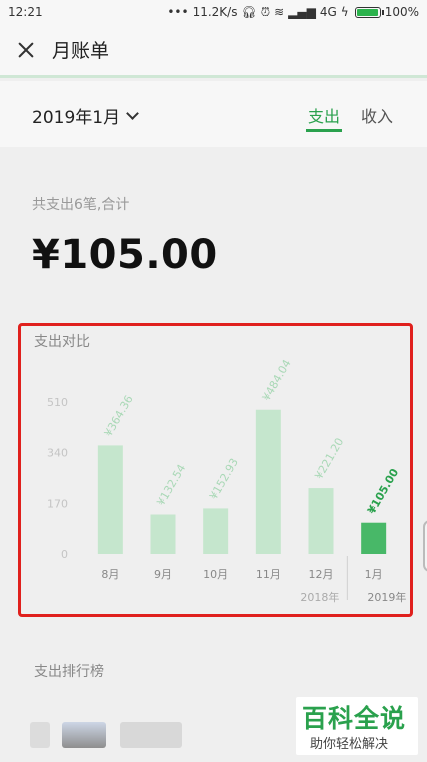  I want to click on summary-amount: ¥105.00, so click(125, 255).